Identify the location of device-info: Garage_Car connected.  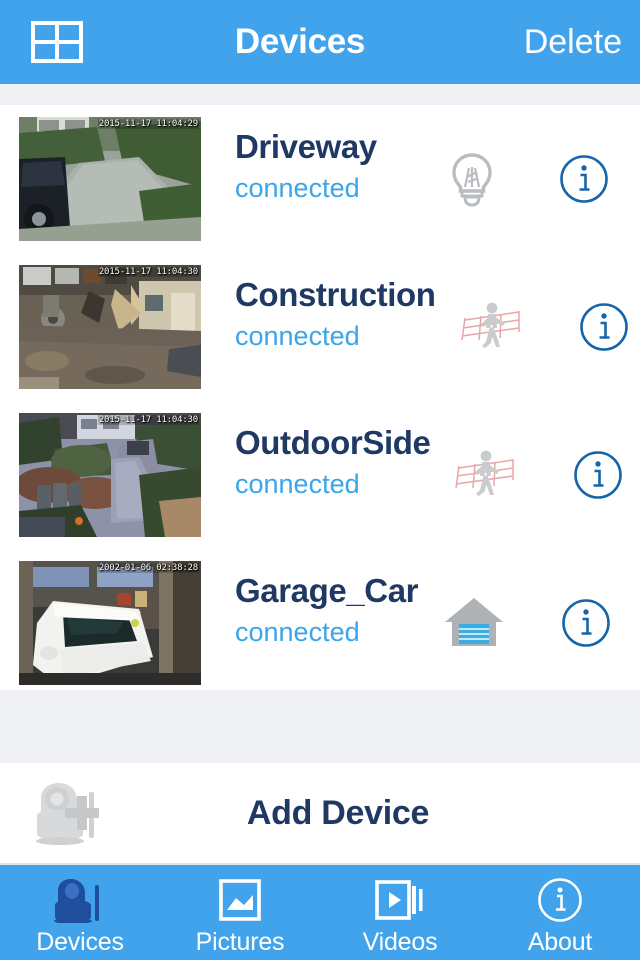
(310, 600).